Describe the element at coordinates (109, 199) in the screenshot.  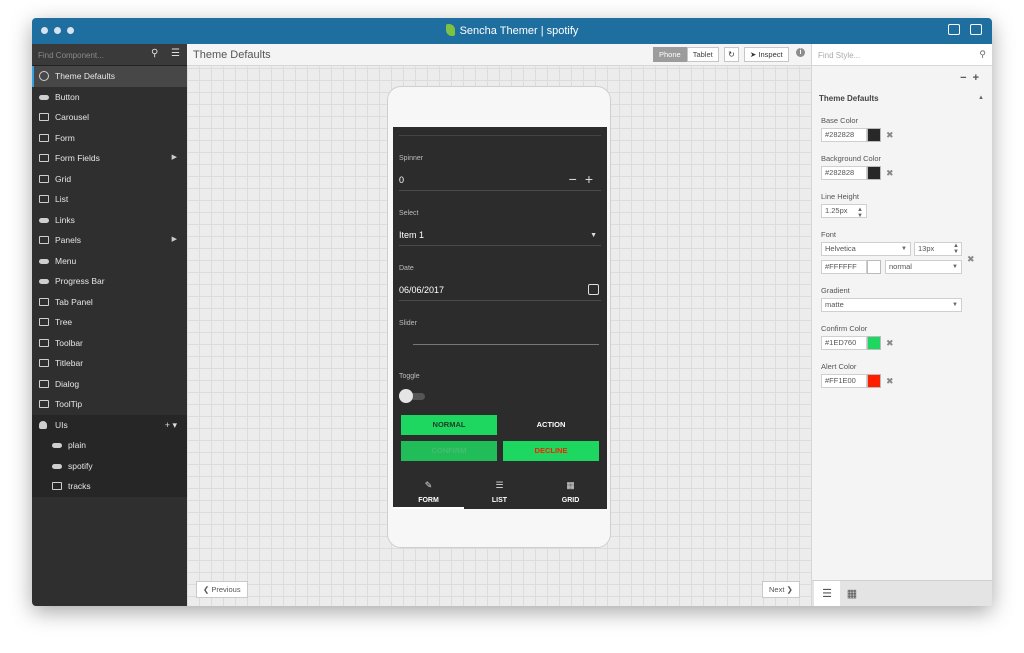
I see `sidebar-item-list: List` at that location.